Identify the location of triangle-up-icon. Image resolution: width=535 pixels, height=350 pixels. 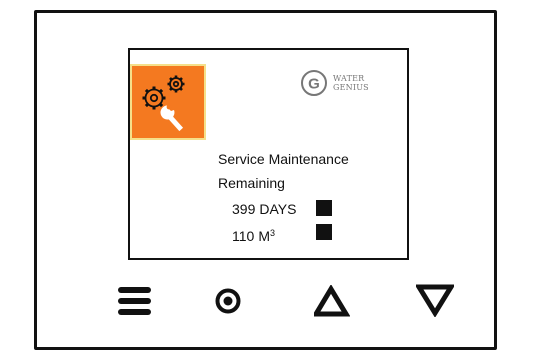
(331, 300).